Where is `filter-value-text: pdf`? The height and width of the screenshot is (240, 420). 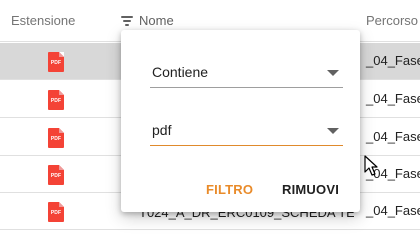
filter-value-text: pdf is located at coordinates (162, 130).